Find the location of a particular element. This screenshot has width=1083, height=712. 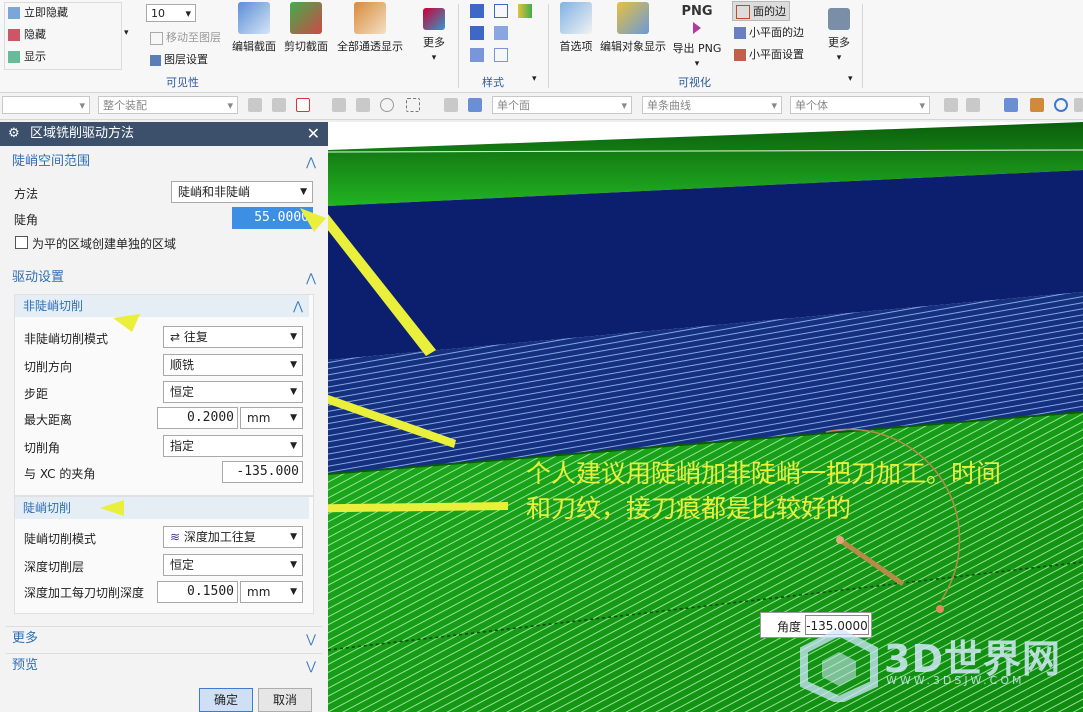

face-filter-combo: 单个面 is located at coordinates (562, 105).